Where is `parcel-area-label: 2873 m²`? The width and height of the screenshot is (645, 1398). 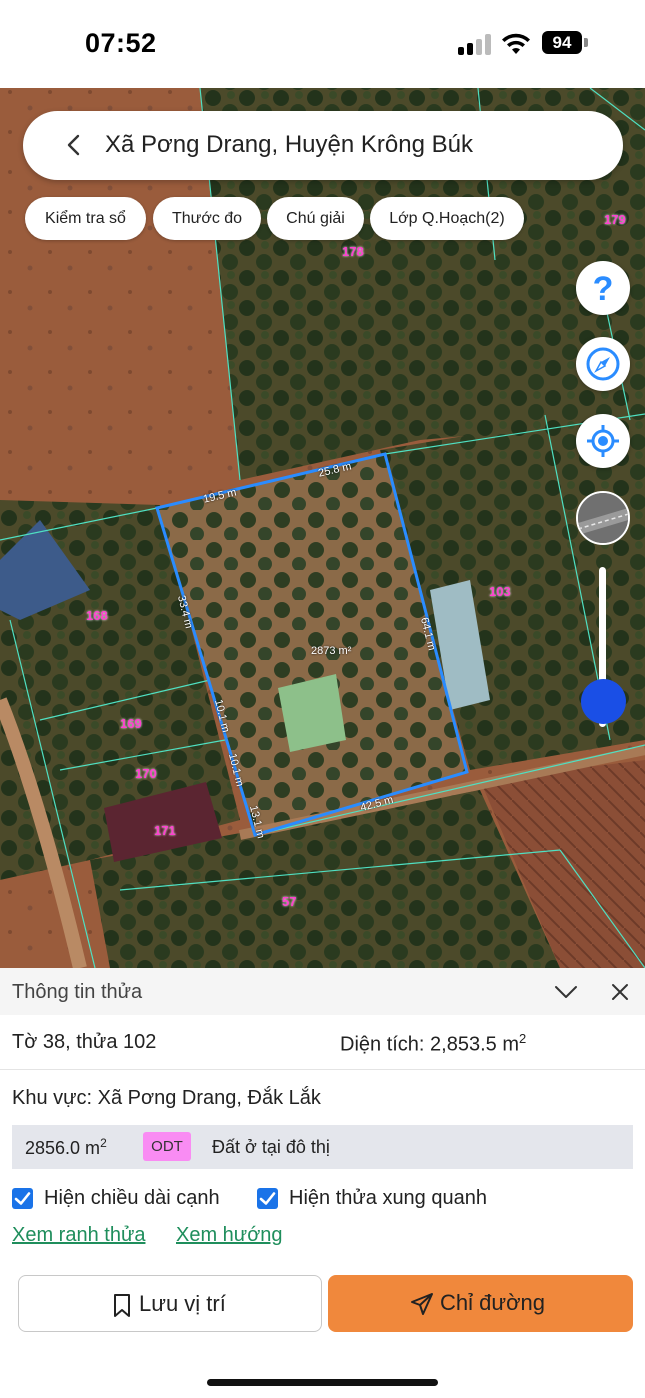 parcel-area-label: 2873 m² is located at coordinates (331, 651).